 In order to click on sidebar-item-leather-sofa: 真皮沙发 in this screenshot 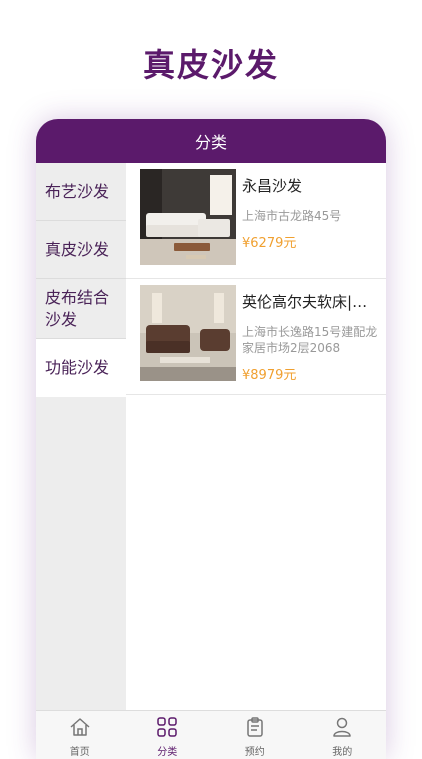, I will do `click(81, 250)`.